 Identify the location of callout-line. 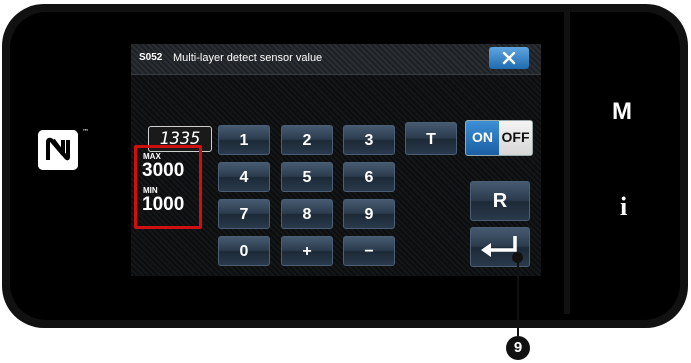
(518, 296).